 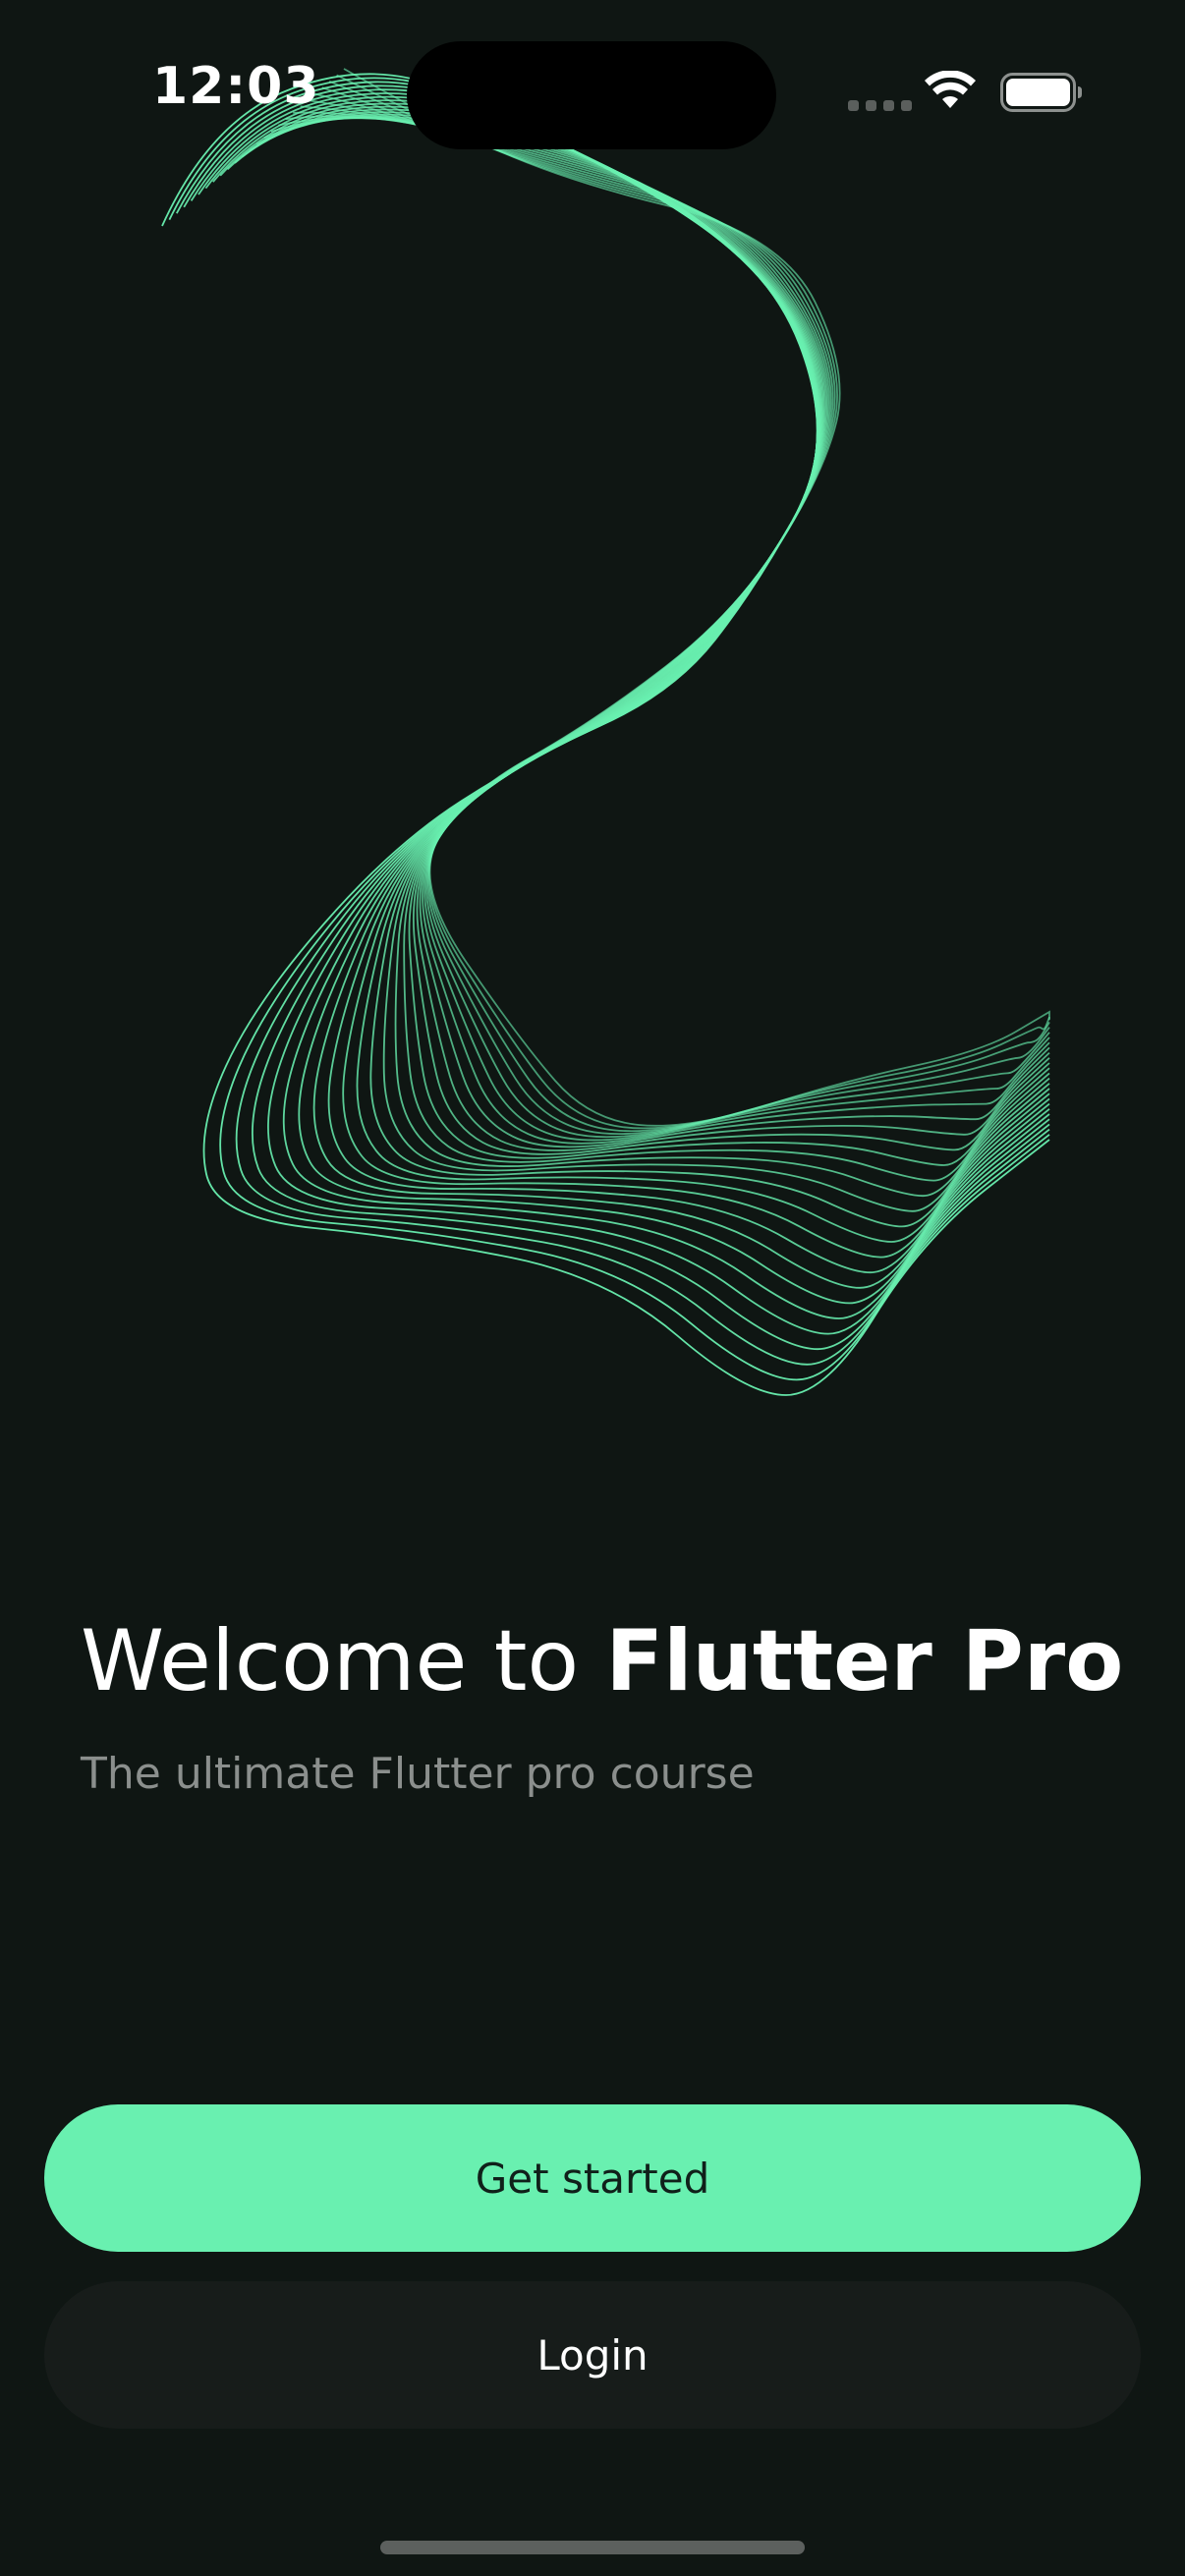 What do you see at coordinates (951, 89) in the screenshot?
I see `wifi-icon` at bounding box center [951, 89].